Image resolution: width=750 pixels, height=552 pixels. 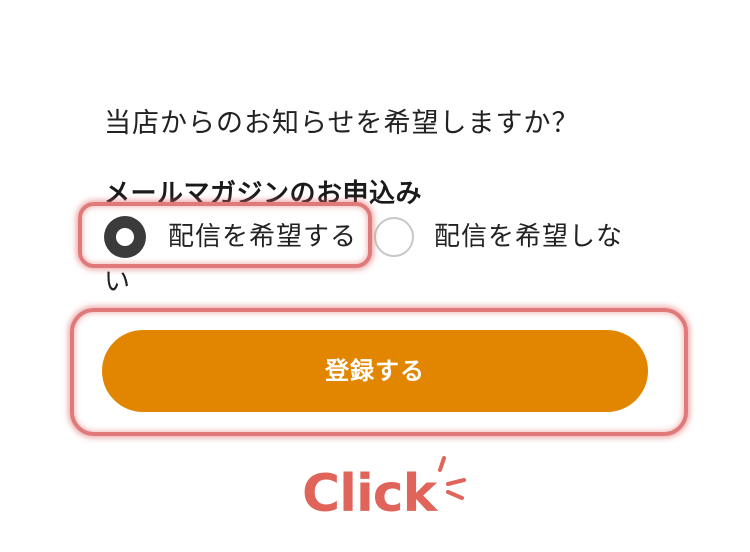 I want to click on radio-opt-out, so click(x=394, y=237).